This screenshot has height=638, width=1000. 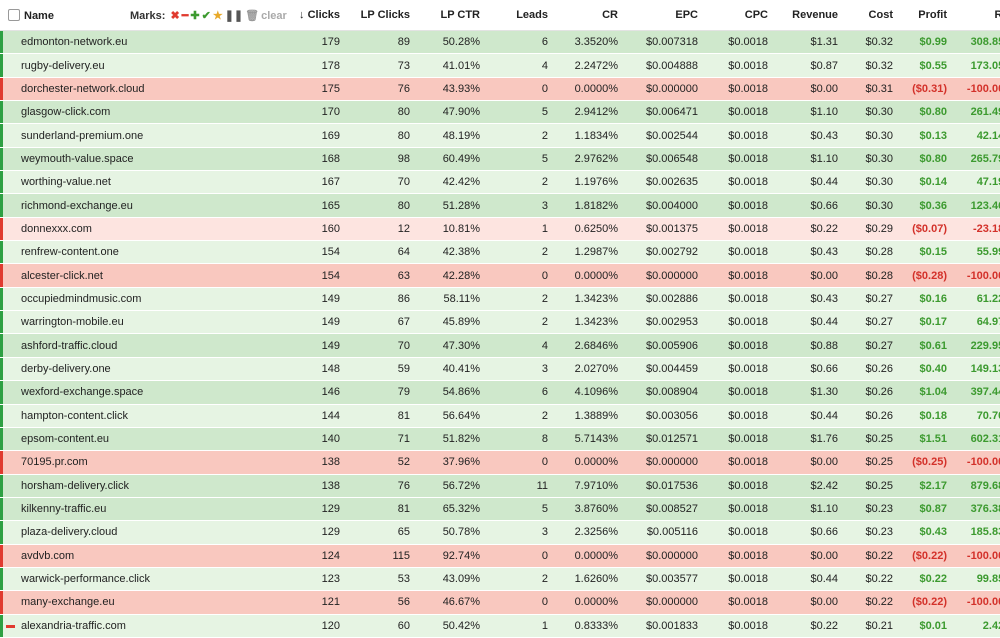 What do you see at coordinates (120, 229) in the screenshot?
I see `row-name-cell: donnexxx.com` at bounding box center [120, 229].